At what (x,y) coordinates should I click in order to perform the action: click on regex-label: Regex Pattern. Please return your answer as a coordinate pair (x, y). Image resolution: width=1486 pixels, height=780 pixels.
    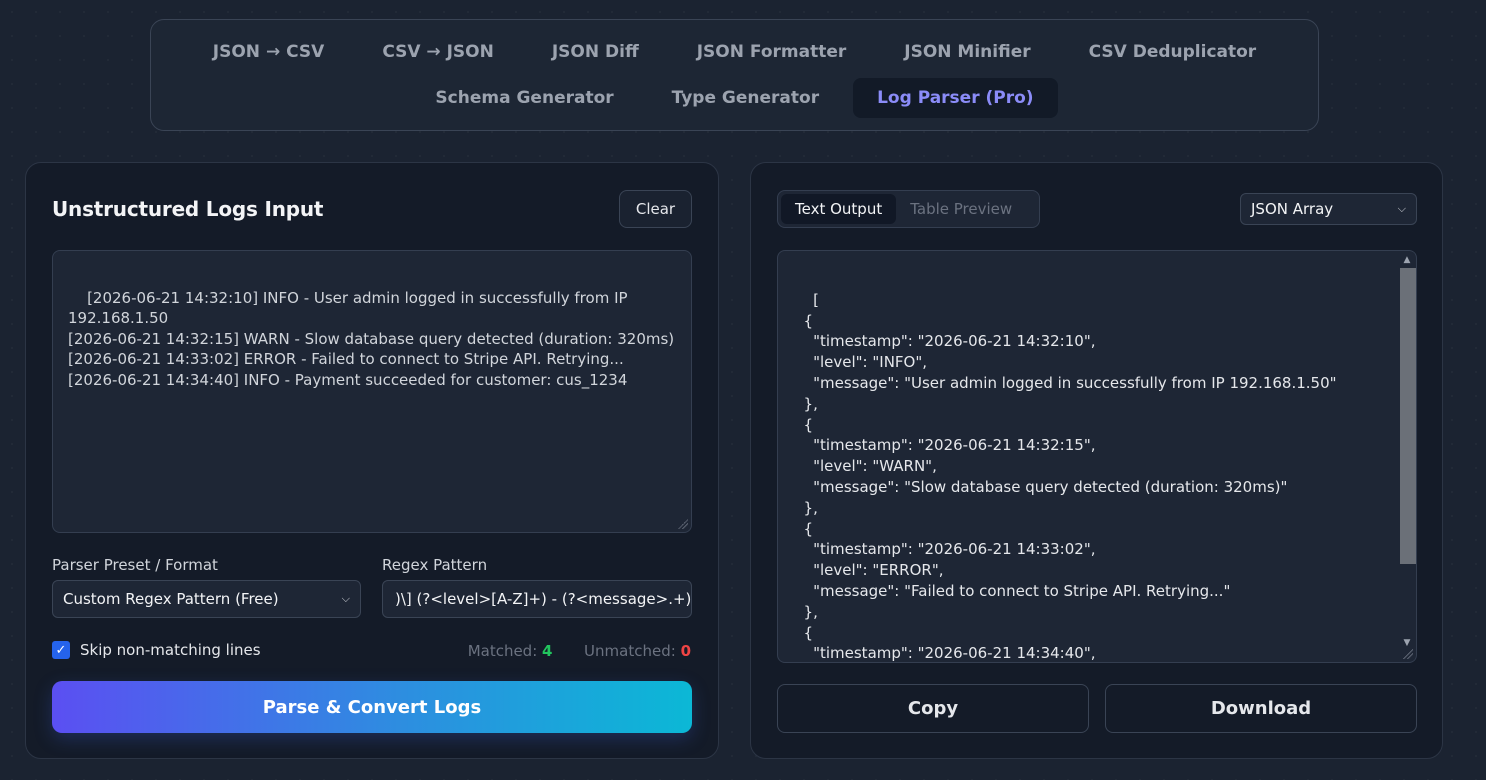
    Looking at the image, I should click on (435, 565).